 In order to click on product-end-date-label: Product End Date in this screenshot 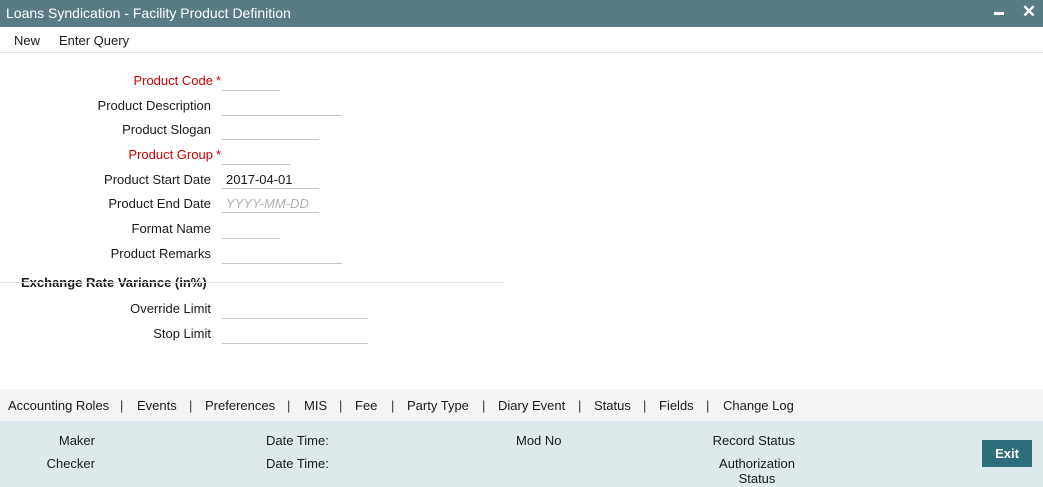, I will do `click(159, 203)`.